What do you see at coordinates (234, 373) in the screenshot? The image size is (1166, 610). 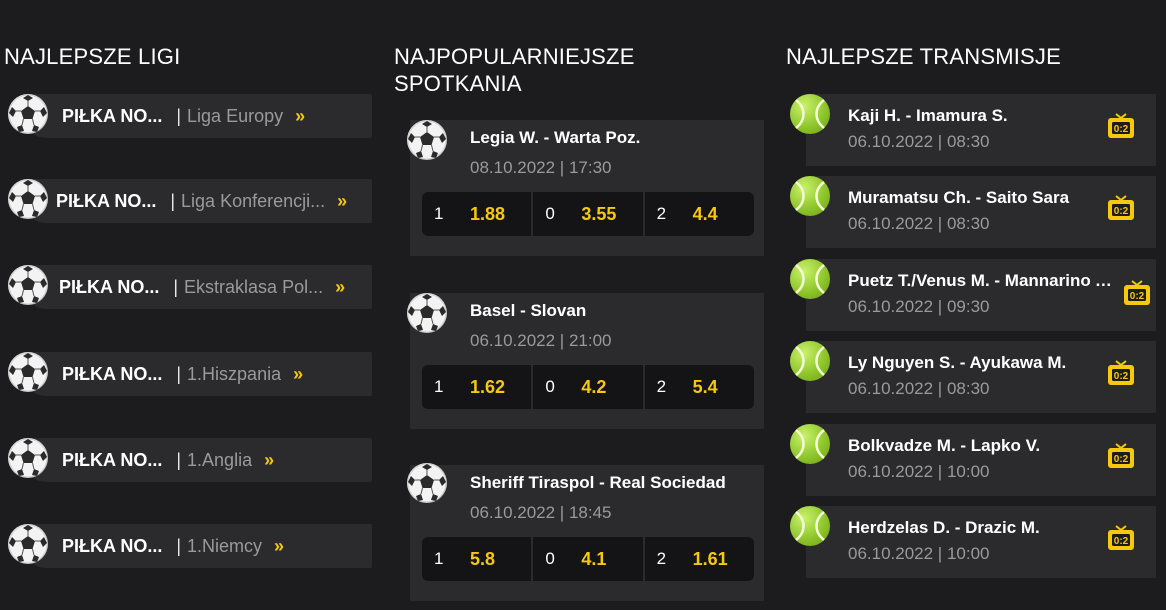 I see `league-name: 1.Hiszpania` at bounding box center [234, 373].